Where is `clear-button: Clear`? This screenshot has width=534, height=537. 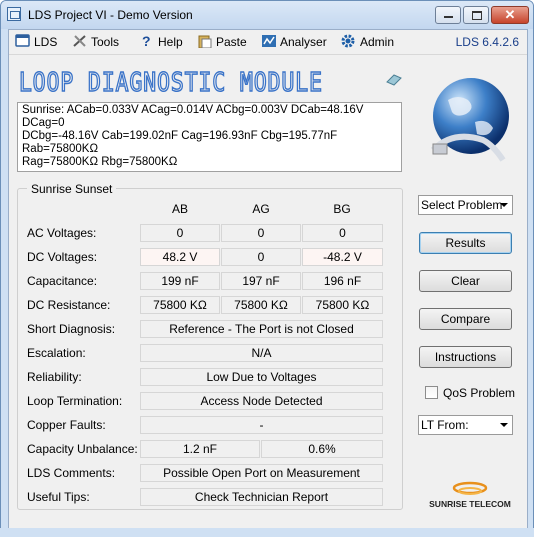
clear-button: Clear is located at coordinates (465, 281).